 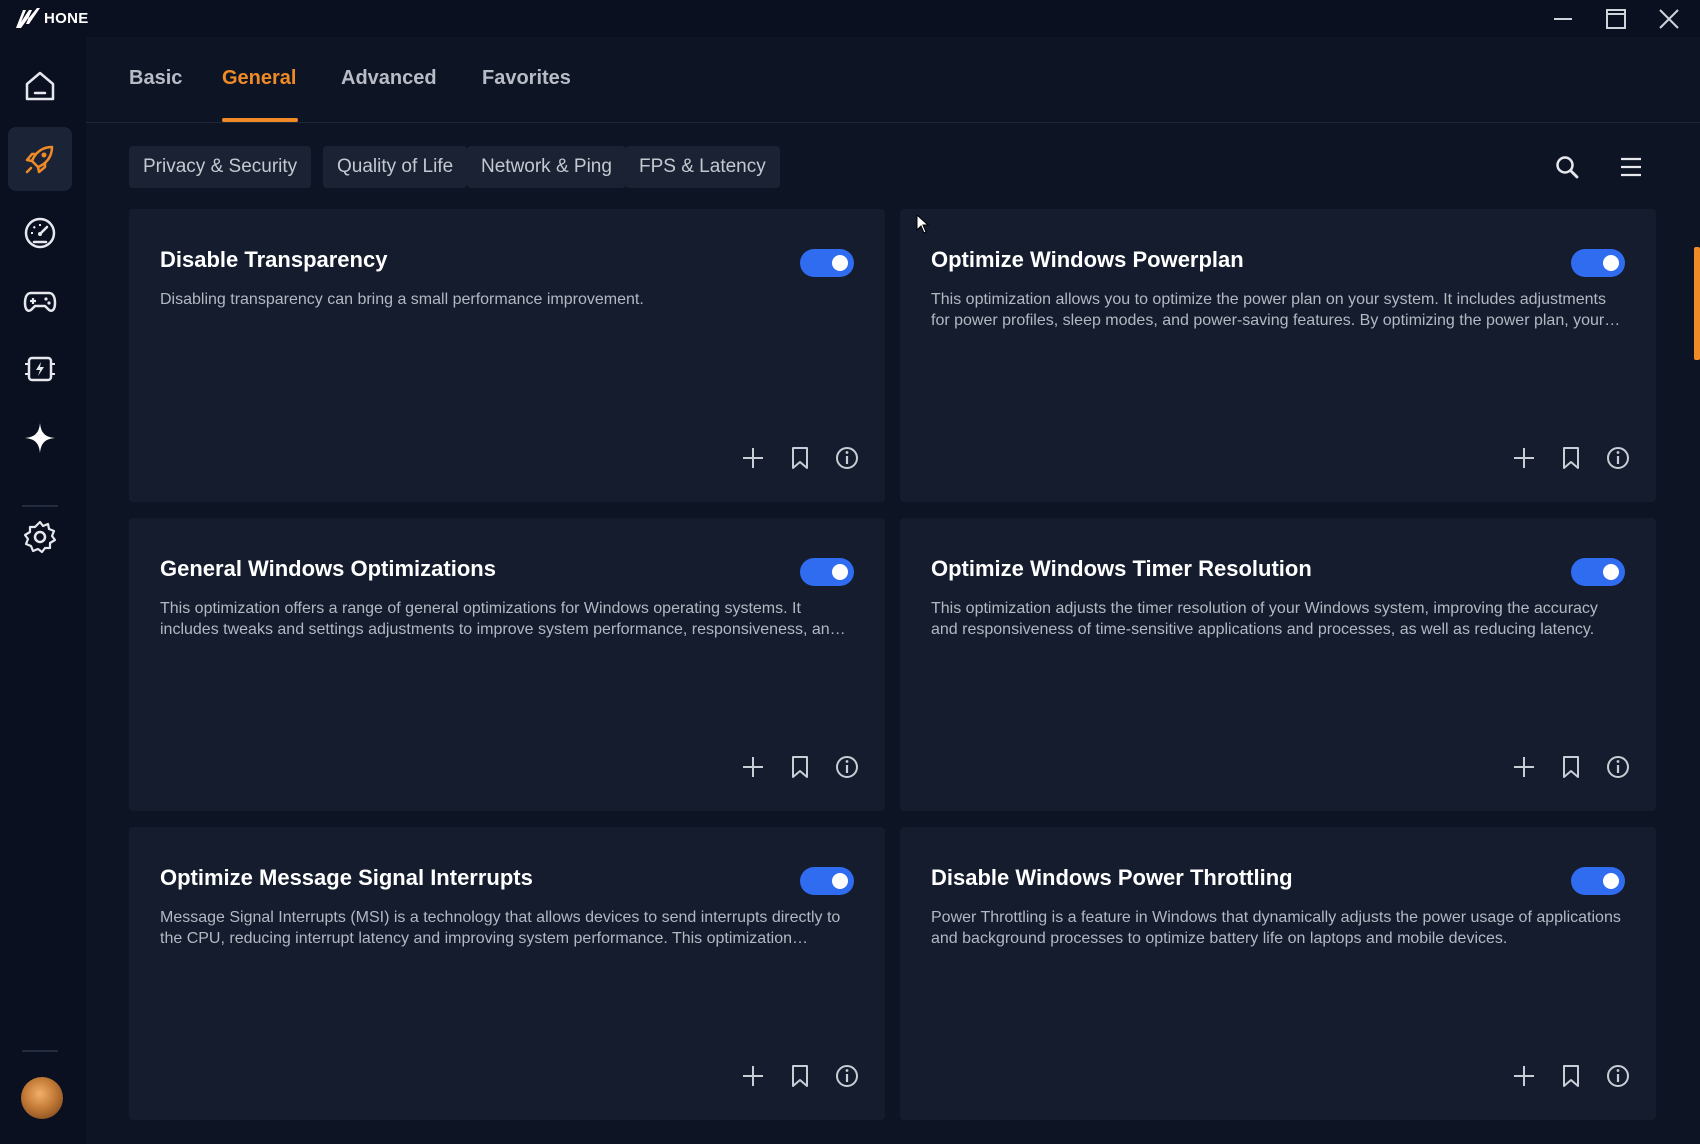 I want to click on gear-icon, so click(x=40, y=537).